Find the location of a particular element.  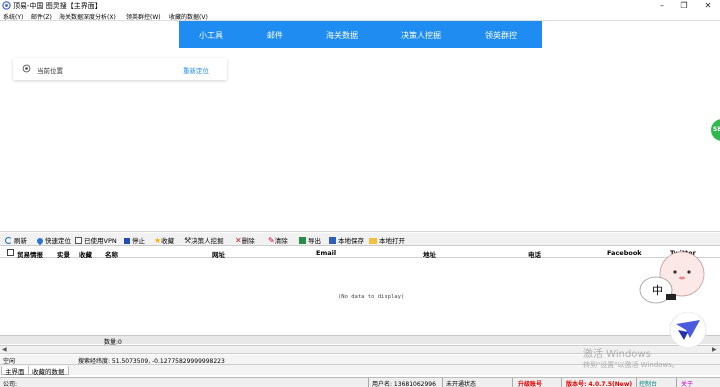

location-target-icon is located at coordinates (26, 68).